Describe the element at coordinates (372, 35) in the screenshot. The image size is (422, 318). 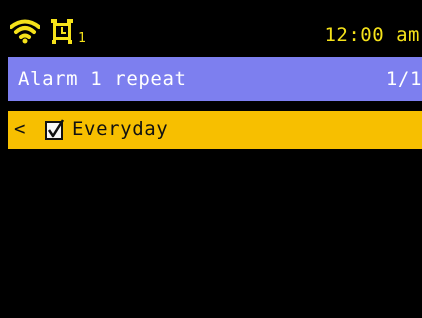
I see `clock-time: 12:00 am` at that location.